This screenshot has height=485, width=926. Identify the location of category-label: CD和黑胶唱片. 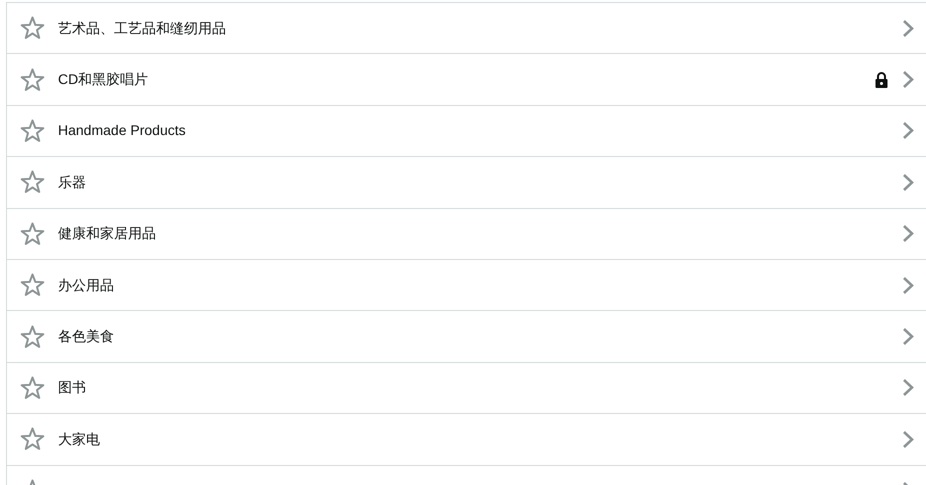
(103, 80).